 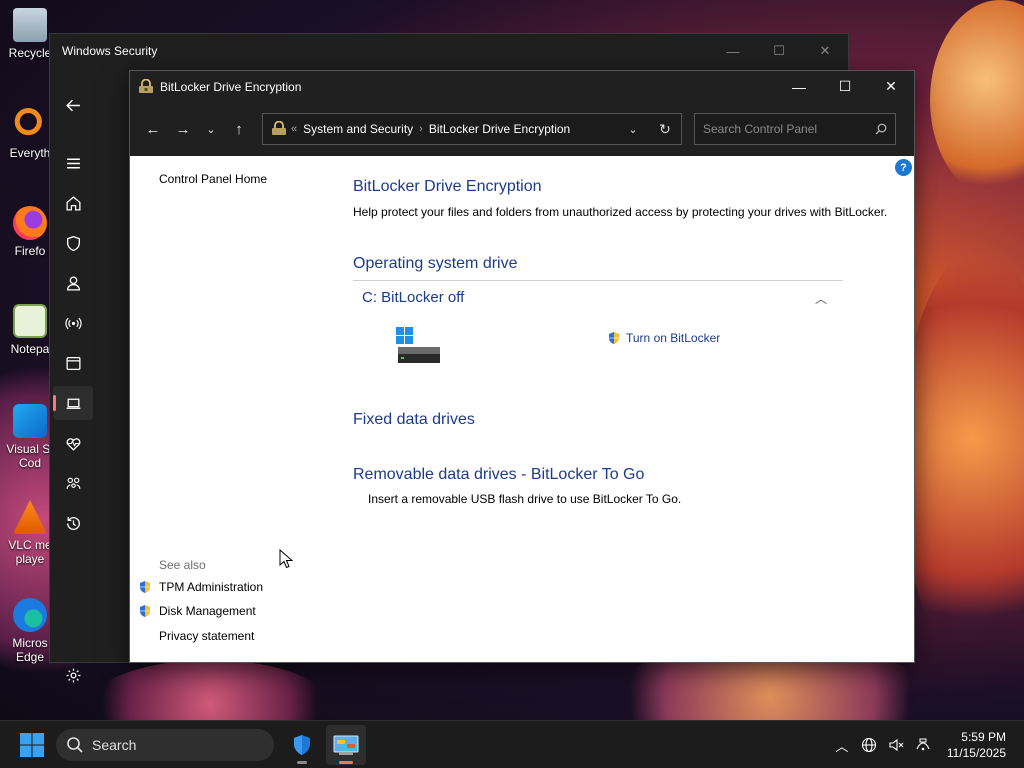 What do you see at coordinates (781, 129) in the screenshot?
I see `search-input` at bounding box center [781, 129].